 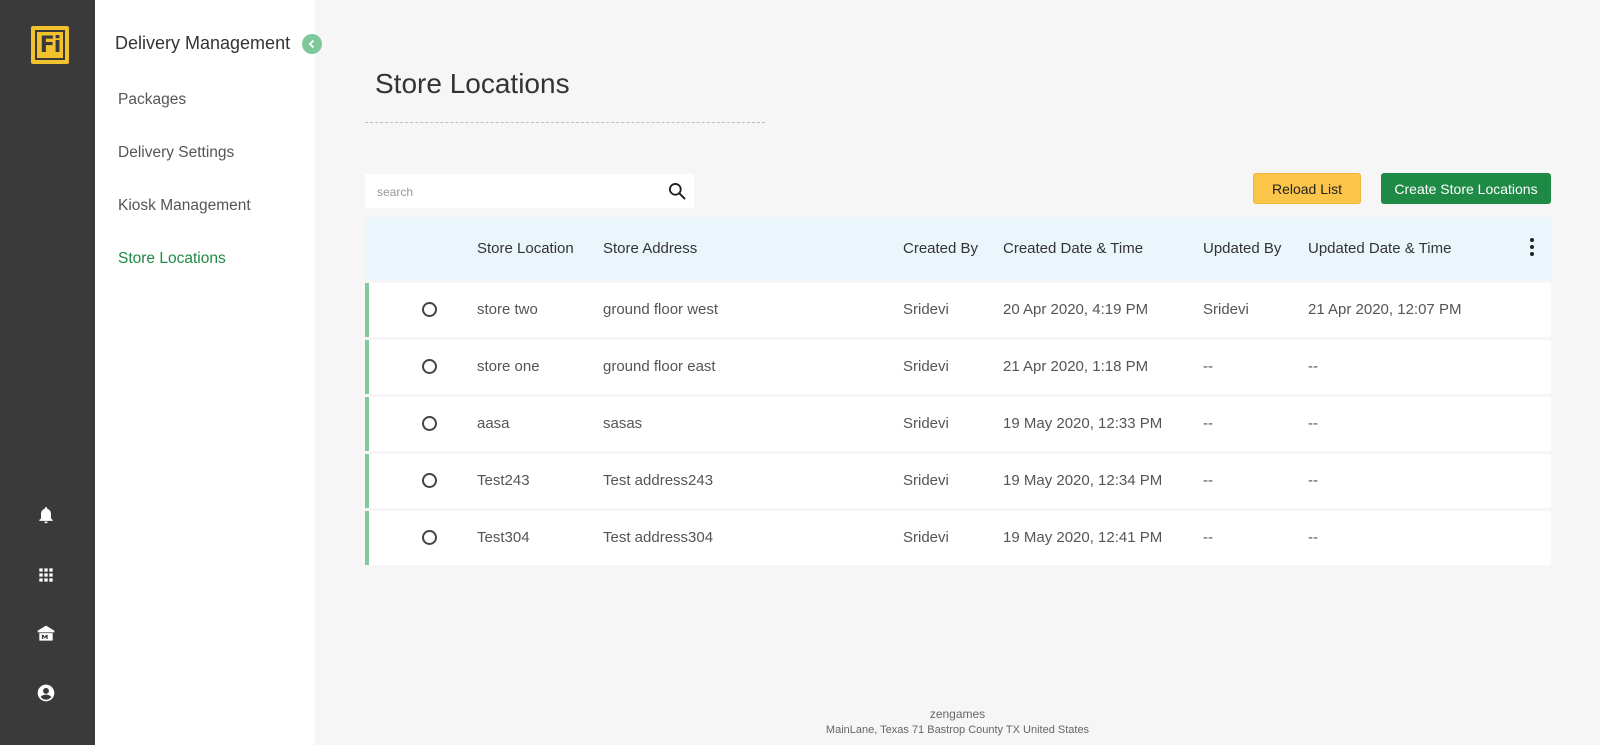 I want to click on create-store-locations-button: Create Store Locations, so click(x=1466, y=188).